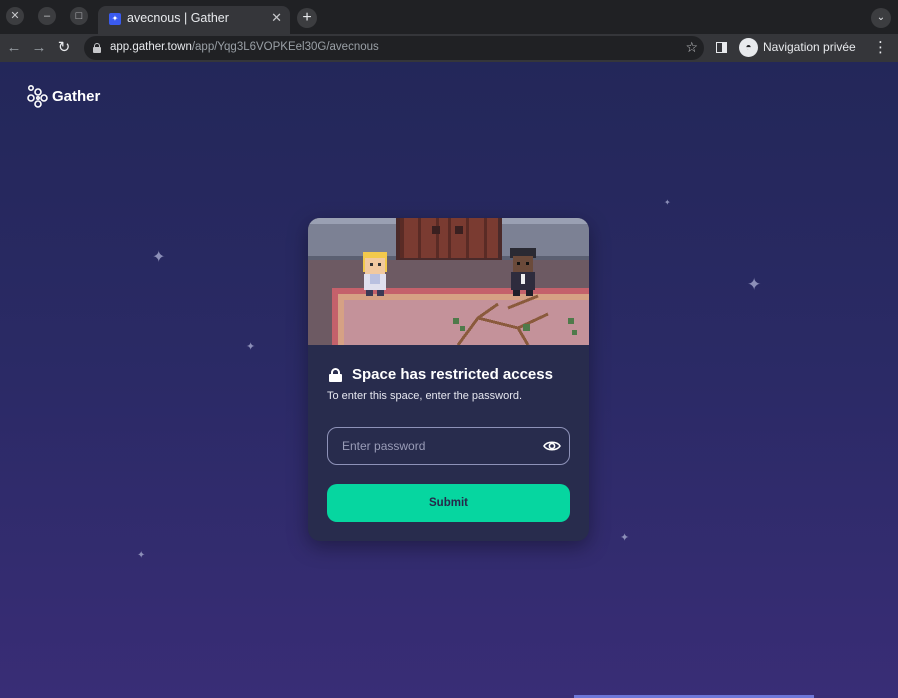 This screenshot has width=898, height=698. Describe the element at coordinates (425, 396) in the screenshot. I see `card-subtitle: To enter this space, enter the password.` at that location.